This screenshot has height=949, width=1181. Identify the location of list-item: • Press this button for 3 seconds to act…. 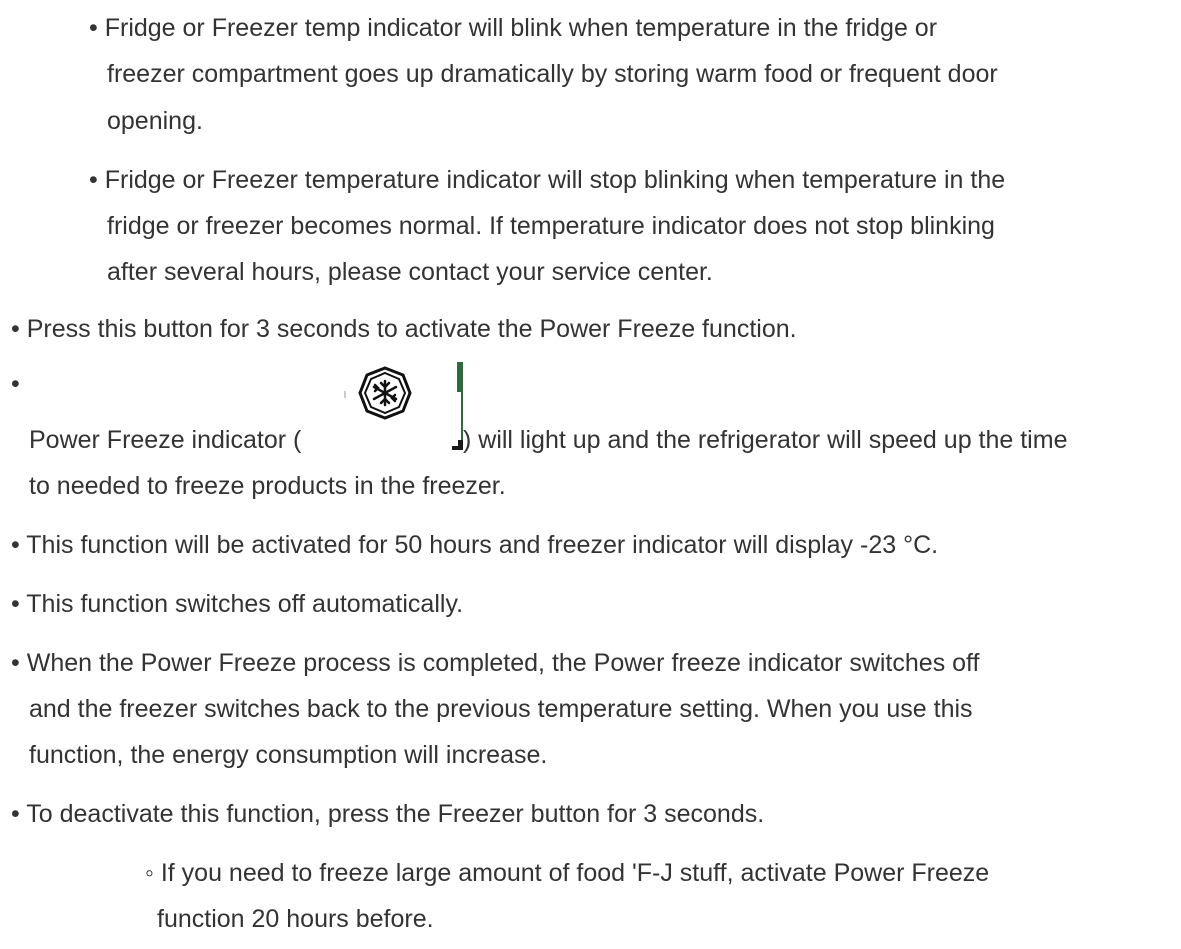
(404, 329).